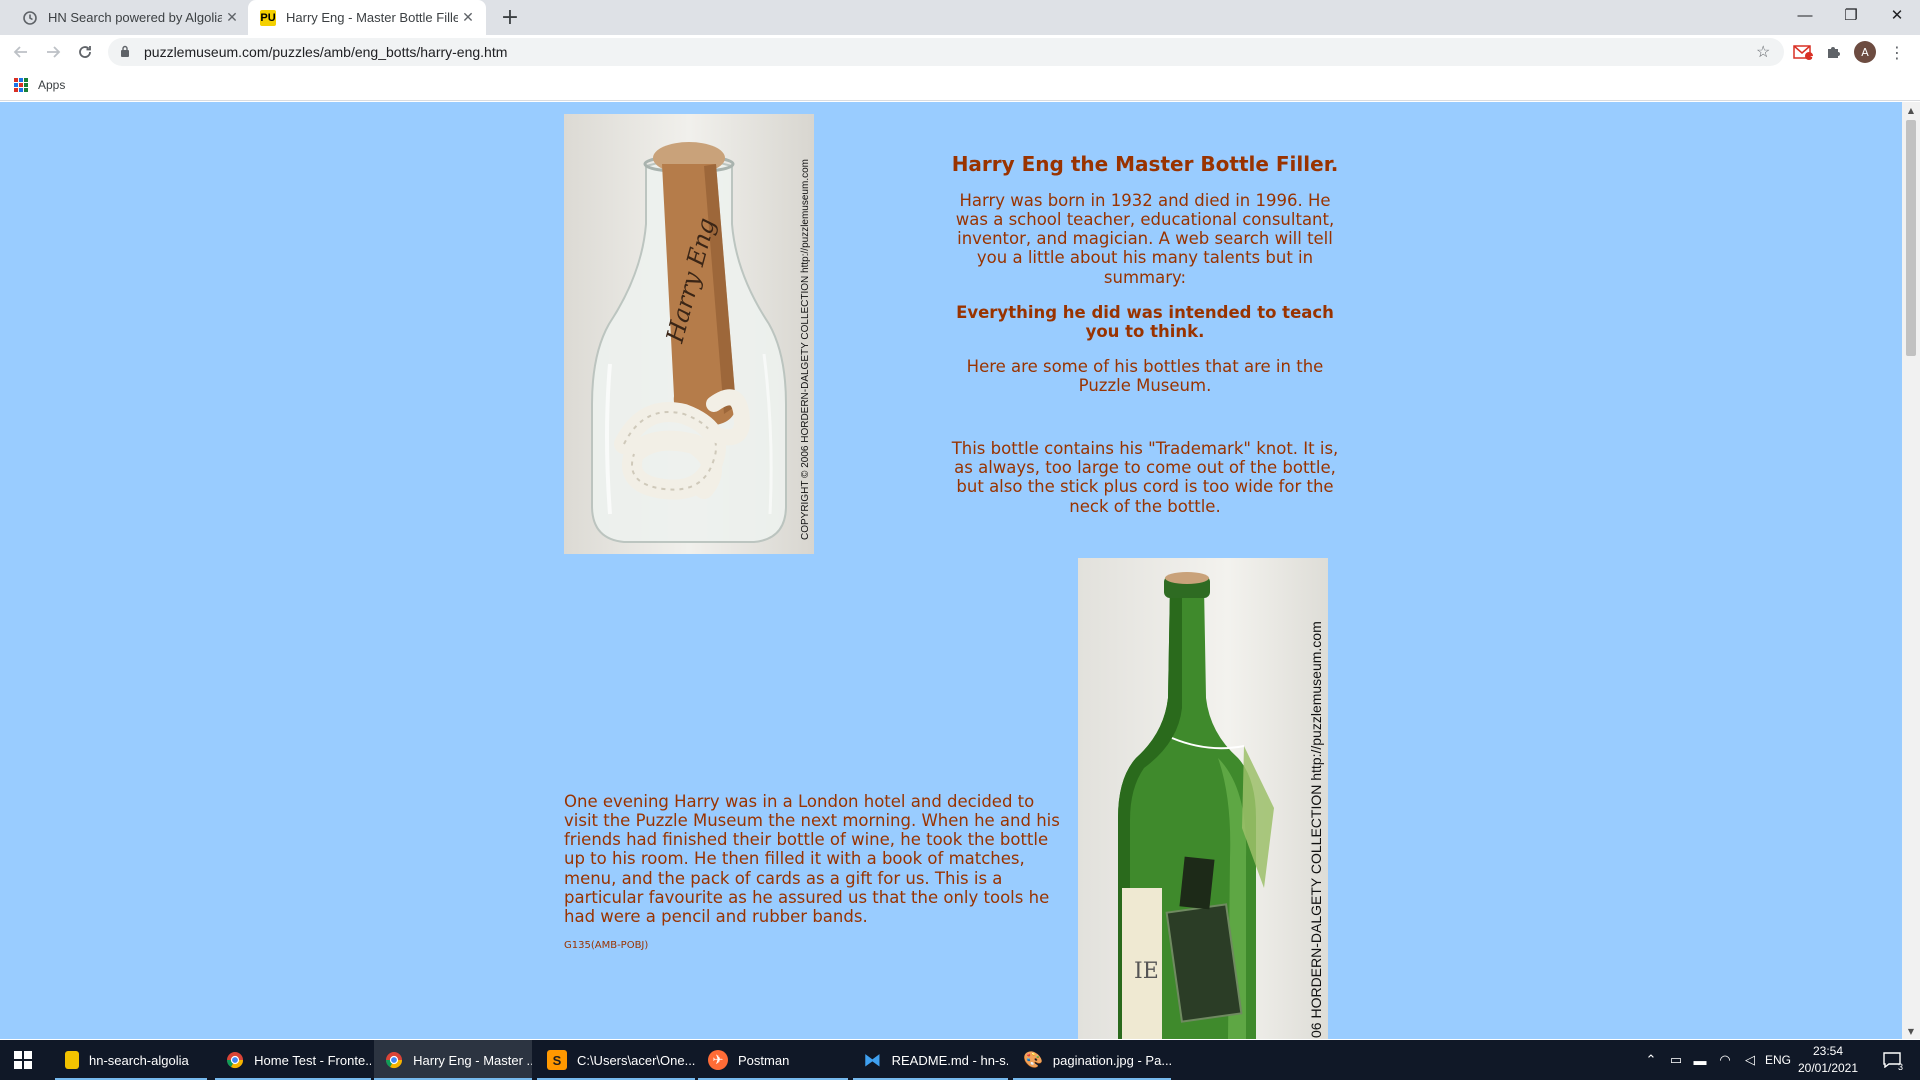 Image resolution: width=1920 pixels, height=1080 pixels. What do you see at coordinates (1828, 1060) in the screenshot?
I see `system-clock: 23:54 20/01/2021` at bounding box center [1828, 1060].